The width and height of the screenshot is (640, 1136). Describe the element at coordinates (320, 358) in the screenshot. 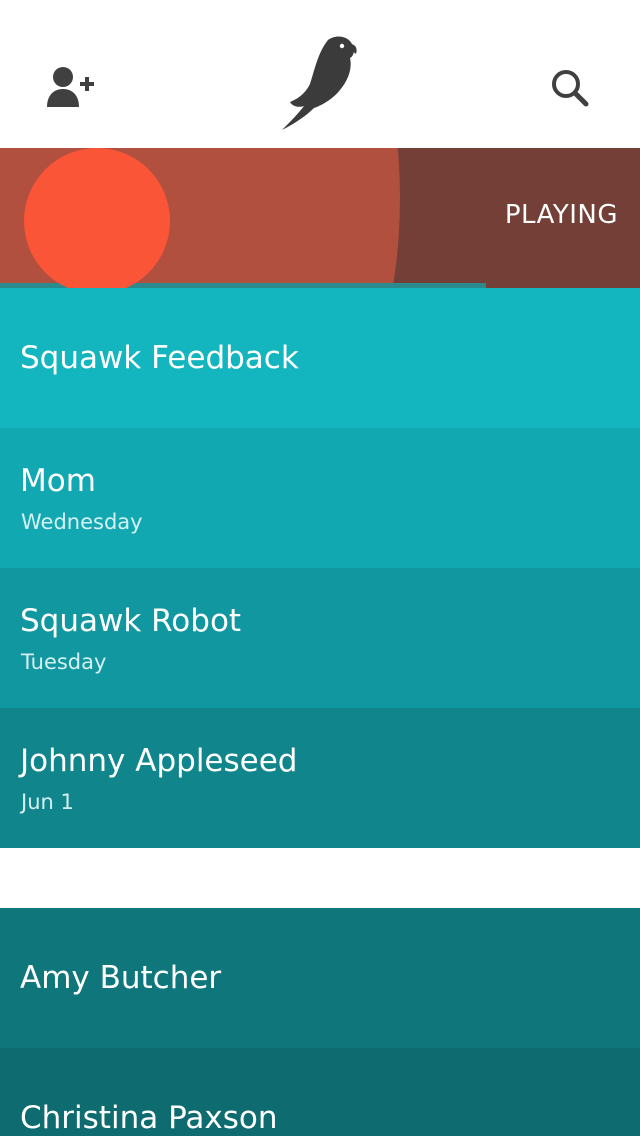

I see `conversation-row: Squawk Feedback` at that location.